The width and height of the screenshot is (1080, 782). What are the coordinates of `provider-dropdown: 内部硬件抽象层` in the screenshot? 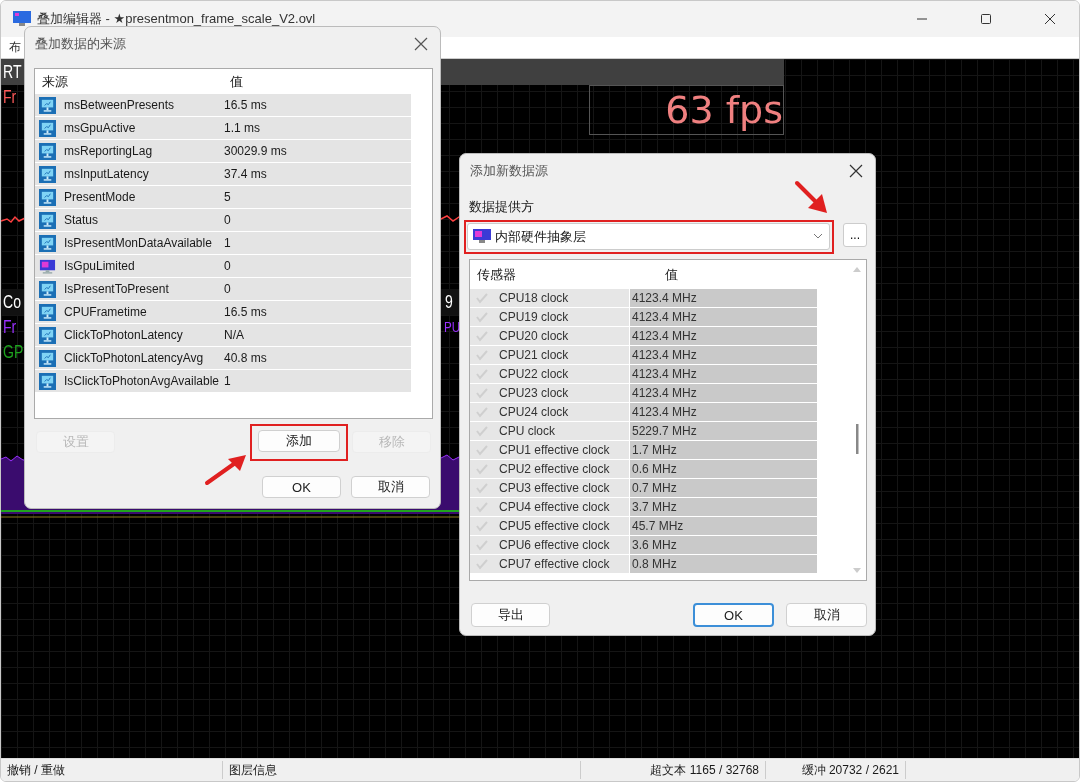 It's located at (648, 236).